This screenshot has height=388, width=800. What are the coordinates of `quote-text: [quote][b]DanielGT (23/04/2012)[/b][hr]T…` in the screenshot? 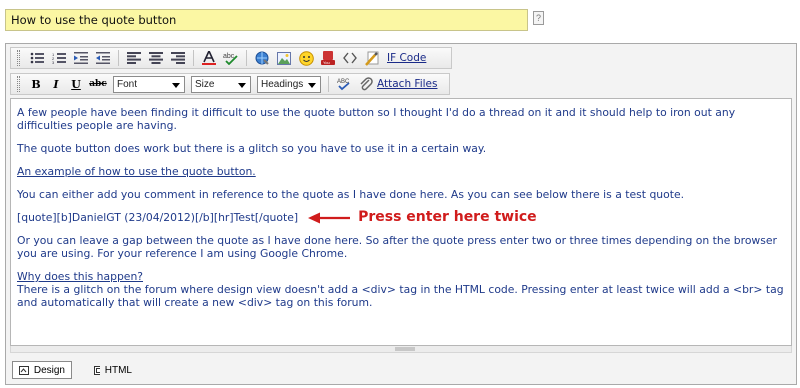 It's located at (158, 217).